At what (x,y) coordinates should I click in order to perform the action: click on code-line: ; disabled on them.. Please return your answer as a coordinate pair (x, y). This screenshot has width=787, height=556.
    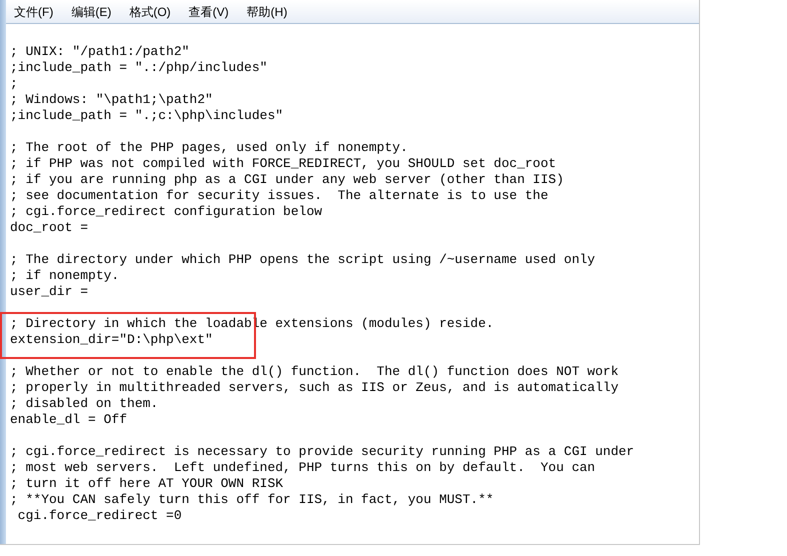
    Looking at the image, I should click on (84, 404).